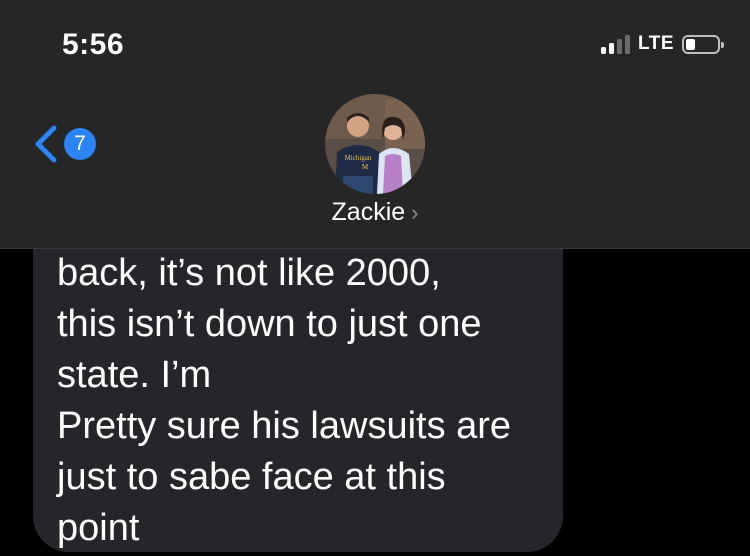 The image size is (750, 556). What do you see at coordinates (703, 44) in the screenshot?
I see `battery-icon` at bounding box center [703, 44].